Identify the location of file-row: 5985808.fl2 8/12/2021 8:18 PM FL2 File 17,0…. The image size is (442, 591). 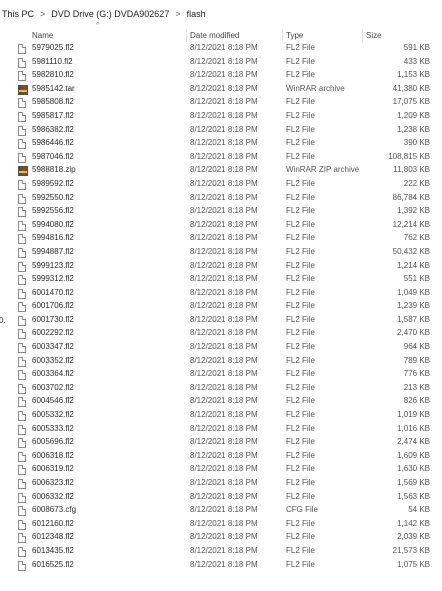
(221, 102).